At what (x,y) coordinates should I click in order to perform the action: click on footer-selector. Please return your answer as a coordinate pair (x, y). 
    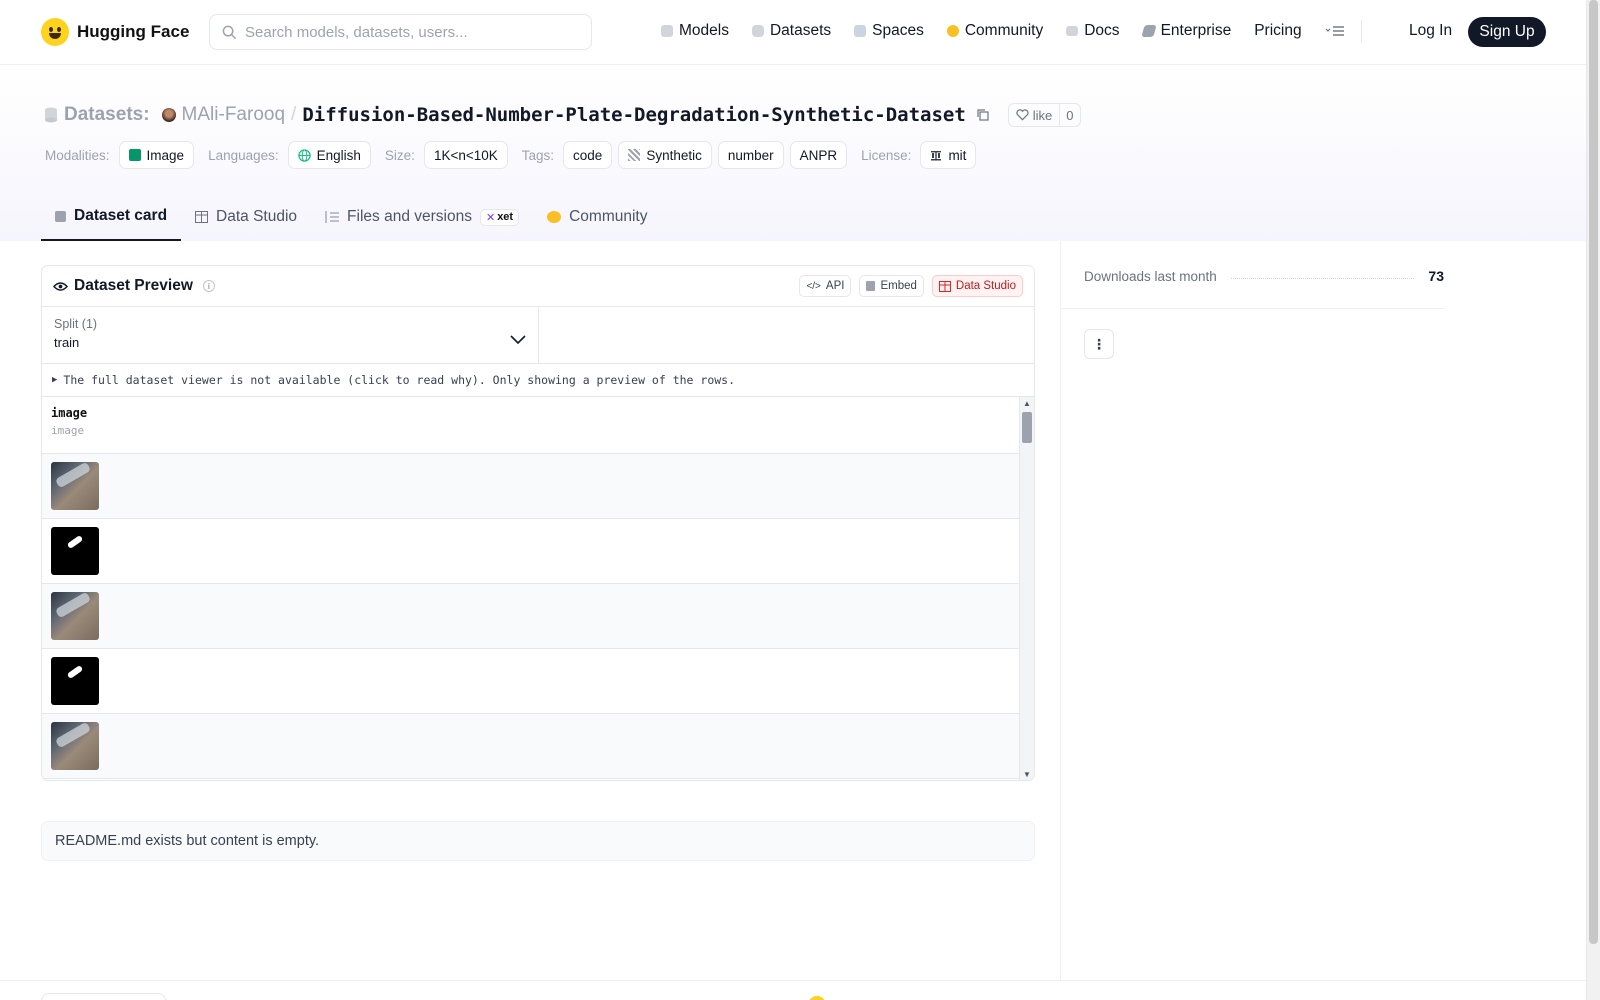
    Looking at the image, I should click on (103, 996).